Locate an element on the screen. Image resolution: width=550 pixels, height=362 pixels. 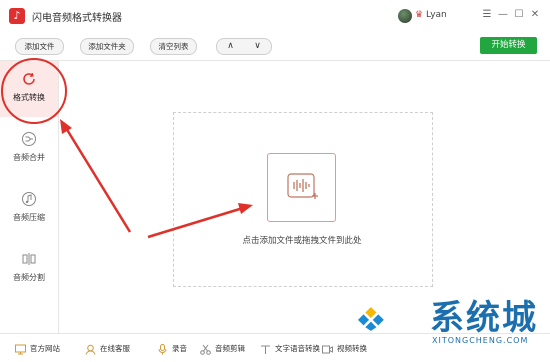
arrow-to-sidebar is located at coordinates (96, 176).